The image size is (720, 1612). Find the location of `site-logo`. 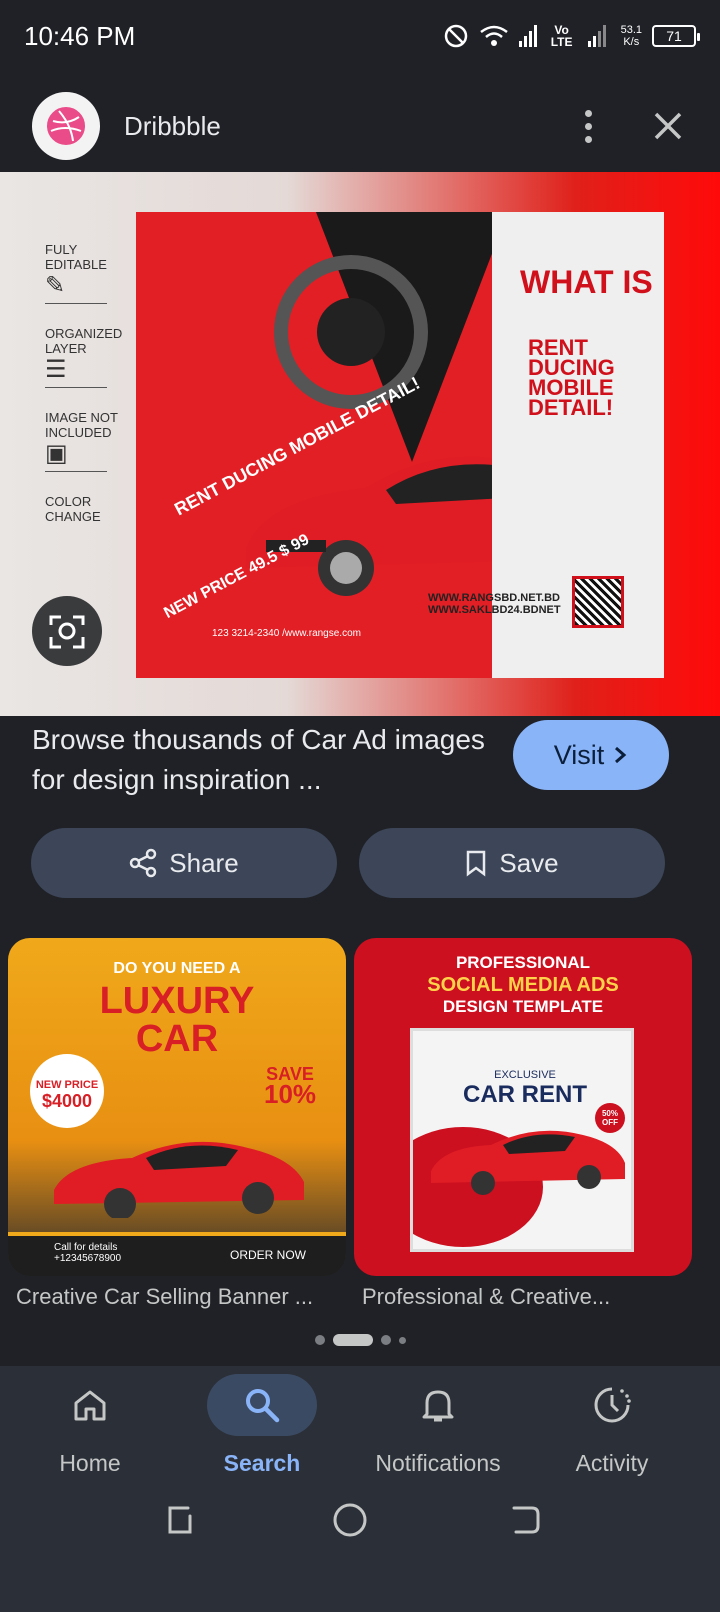

site-logo is located at coordinates (66, 126).